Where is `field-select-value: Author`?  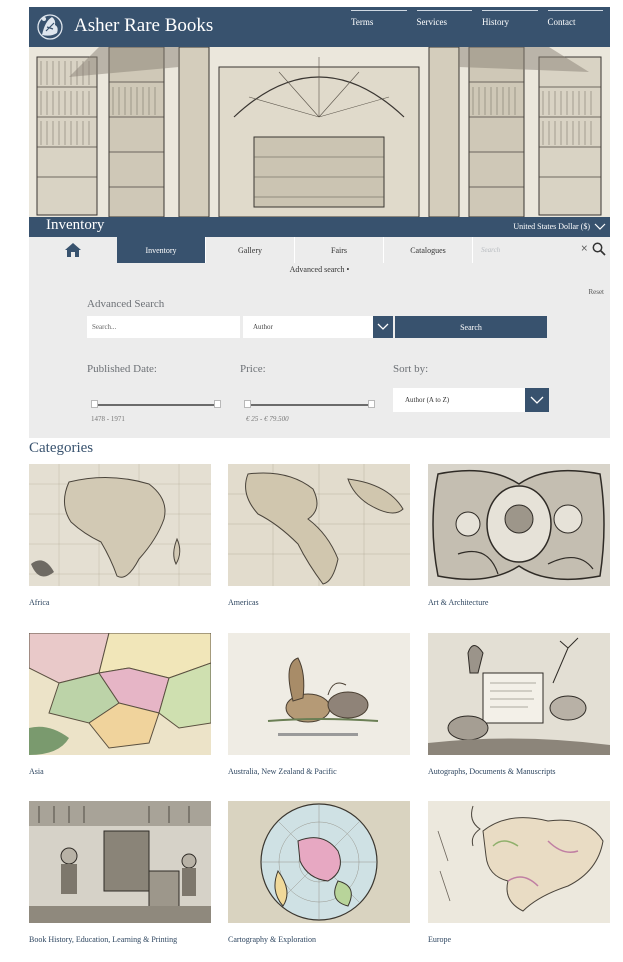
field-select-value: Author is located at coordinates (263, 327).